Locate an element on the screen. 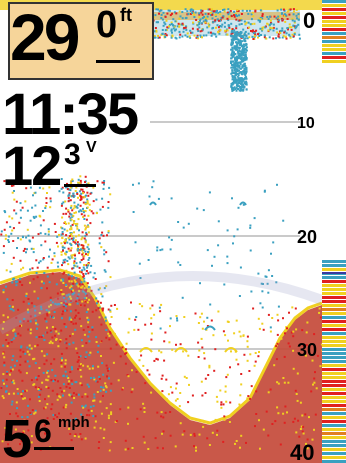  speed-unit: mph is located at coordinates (74, 422).